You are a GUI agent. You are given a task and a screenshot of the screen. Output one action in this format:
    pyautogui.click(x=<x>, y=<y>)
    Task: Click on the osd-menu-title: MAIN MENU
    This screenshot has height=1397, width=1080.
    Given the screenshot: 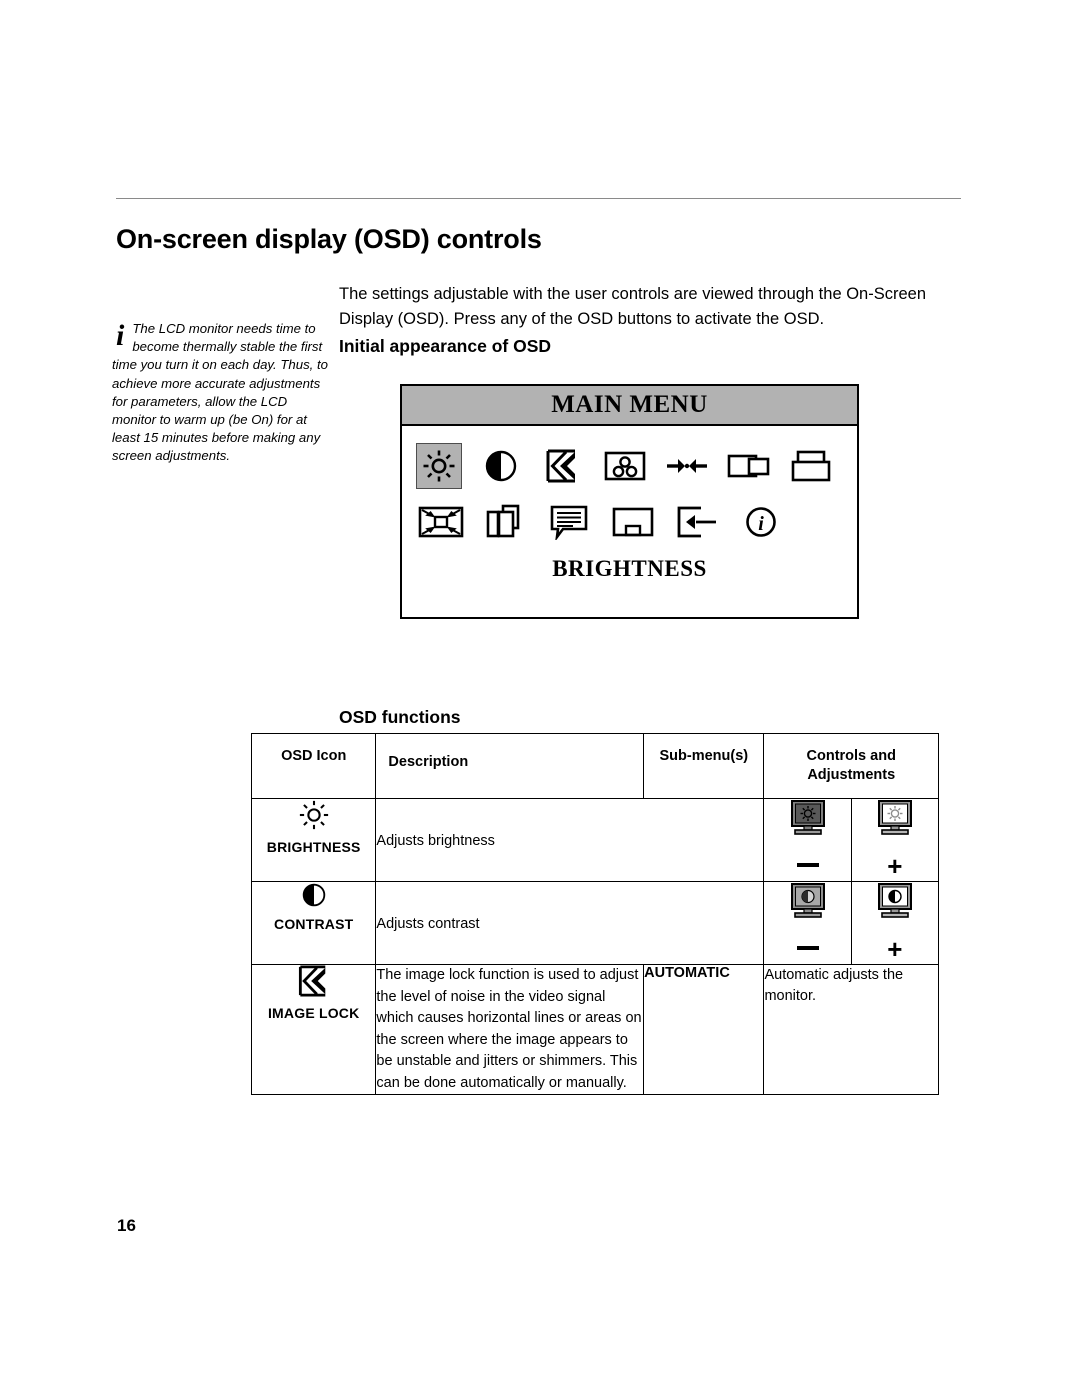 What is the action you would take?
    pyautogui.click(x=629, y=404)
    